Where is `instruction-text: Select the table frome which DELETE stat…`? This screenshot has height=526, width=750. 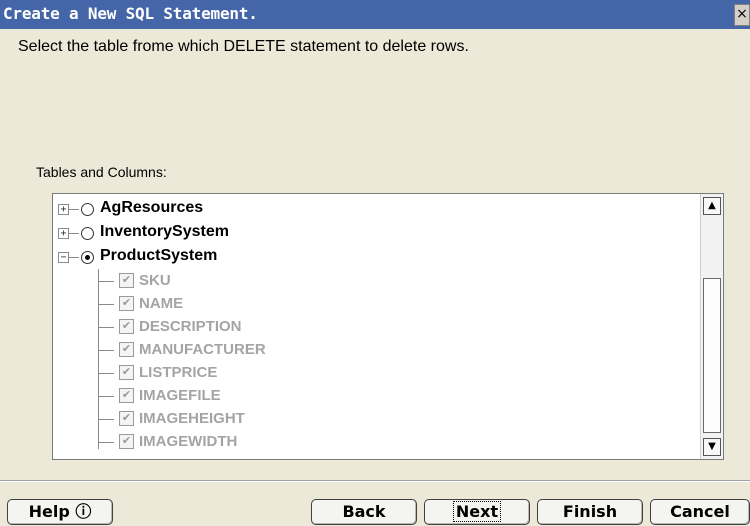 instruction-text: Select the table frome which DELETE stat… is located at coordinates (243, 46).